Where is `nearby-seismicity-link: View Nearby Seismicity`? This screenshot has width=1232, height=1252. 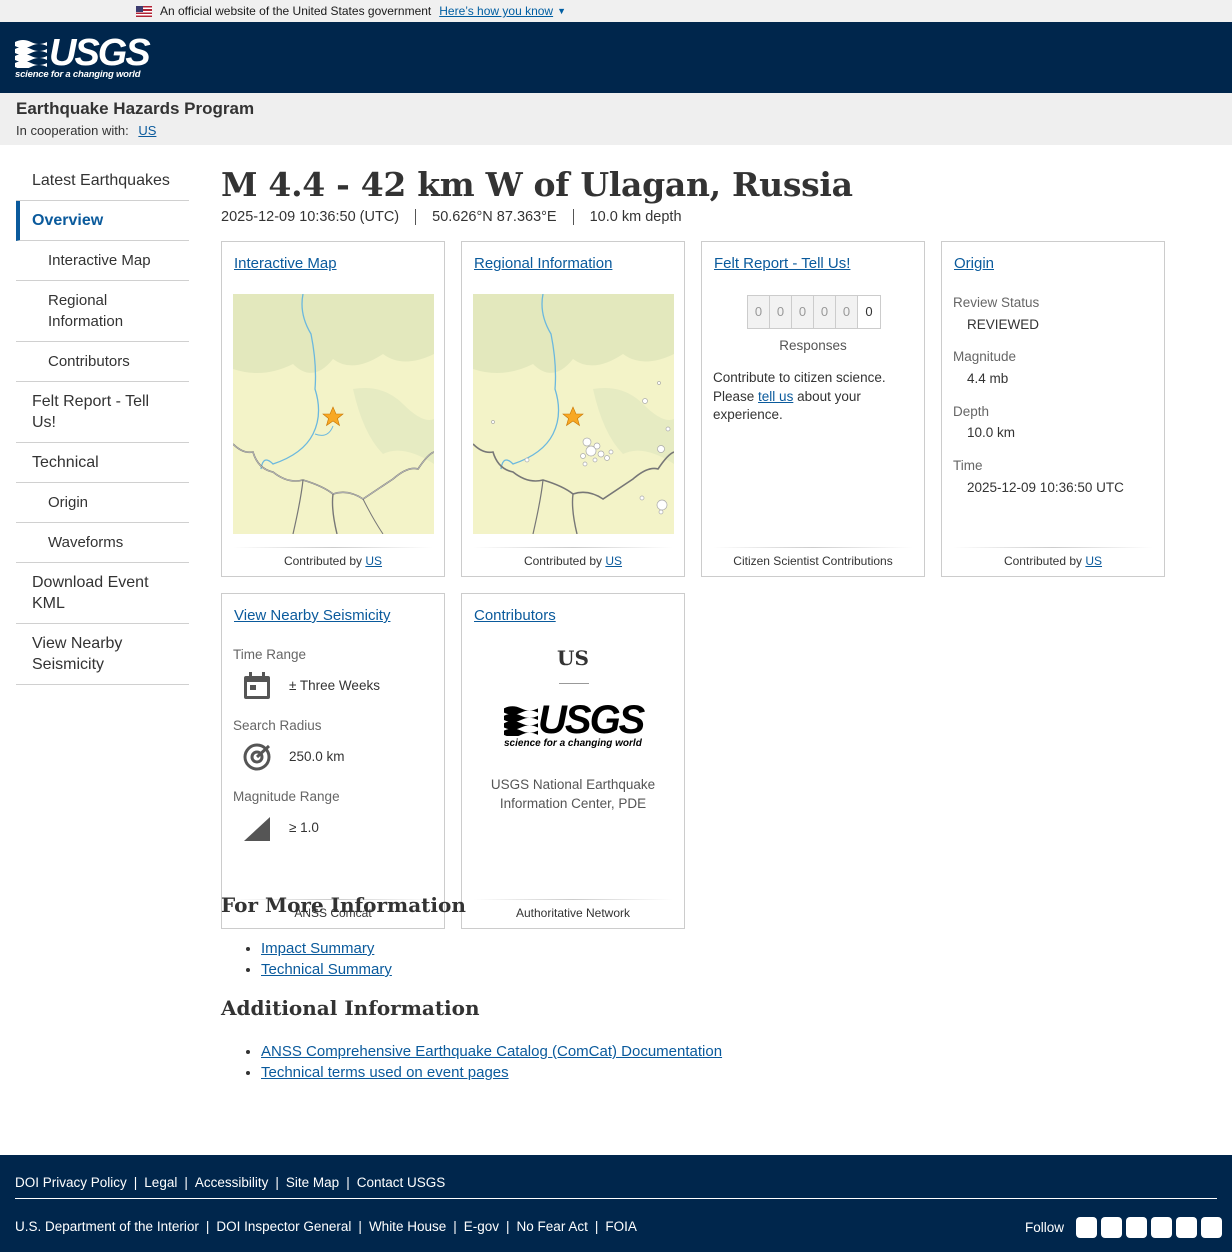 nearby-seismicity-link: View Nearby Seismicity is located at coordinates (312, 615).